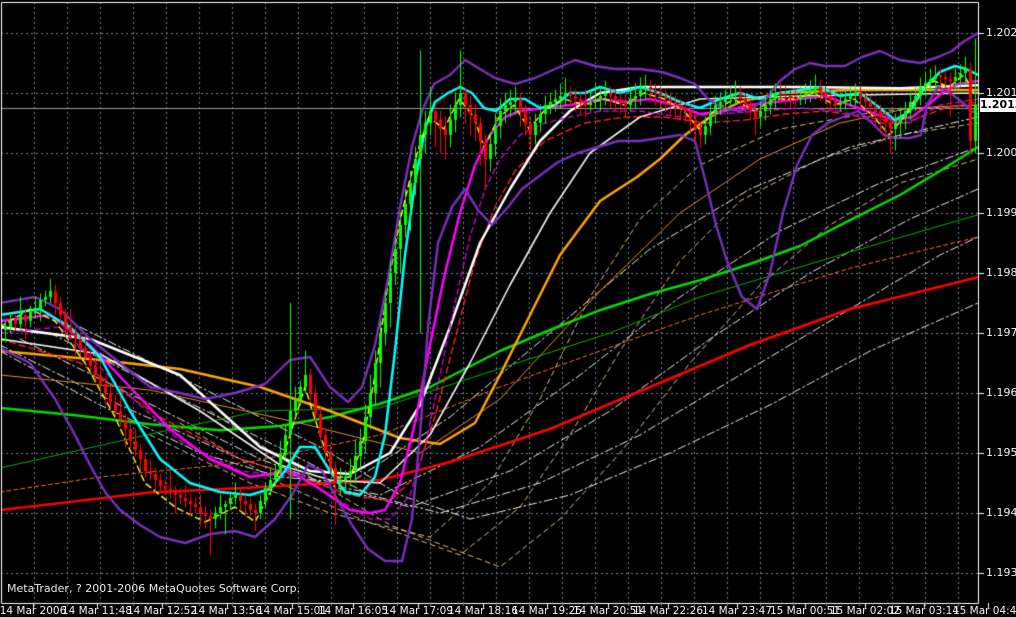  I want to click on time-axis-label: 14 Mar 22:26, so click(668, 611).